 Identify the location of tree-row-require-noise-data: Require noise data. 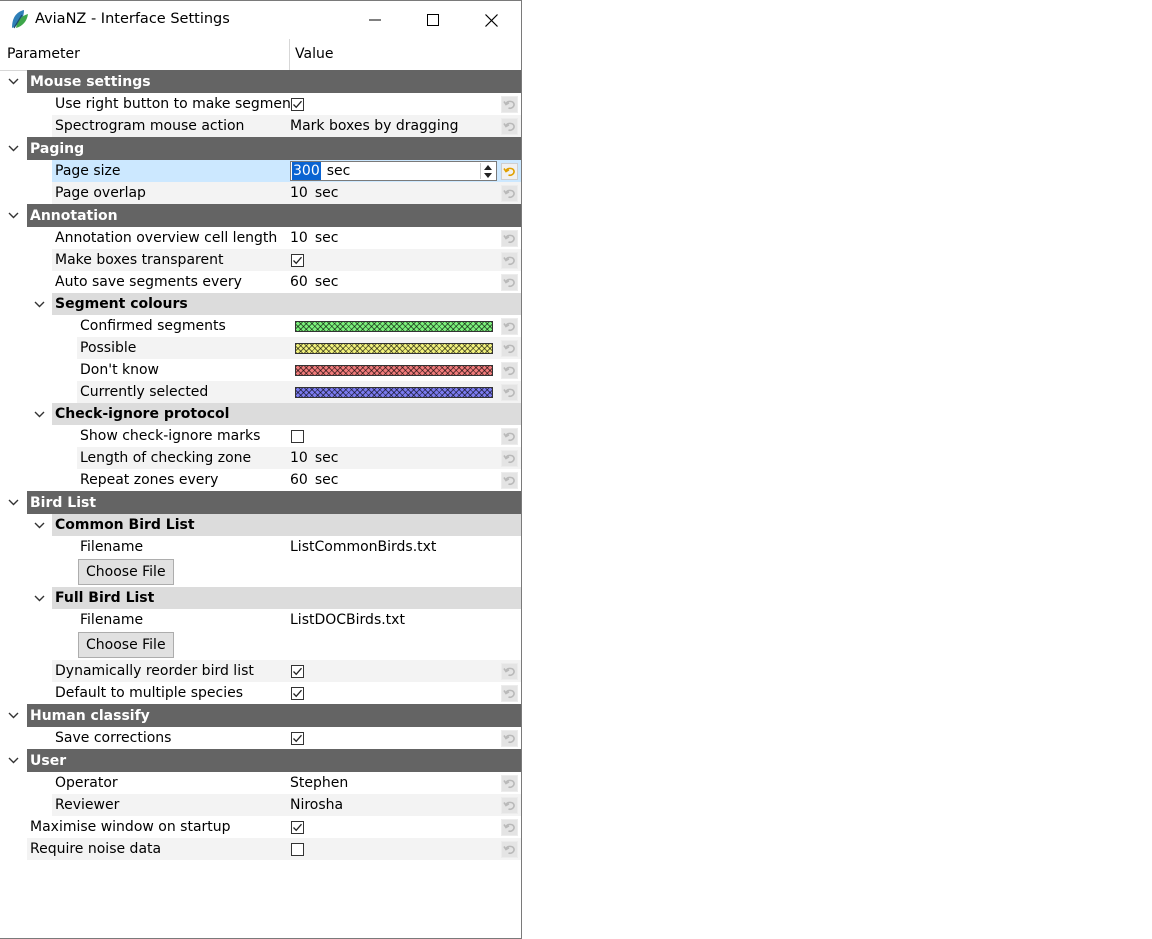
(260, 849).